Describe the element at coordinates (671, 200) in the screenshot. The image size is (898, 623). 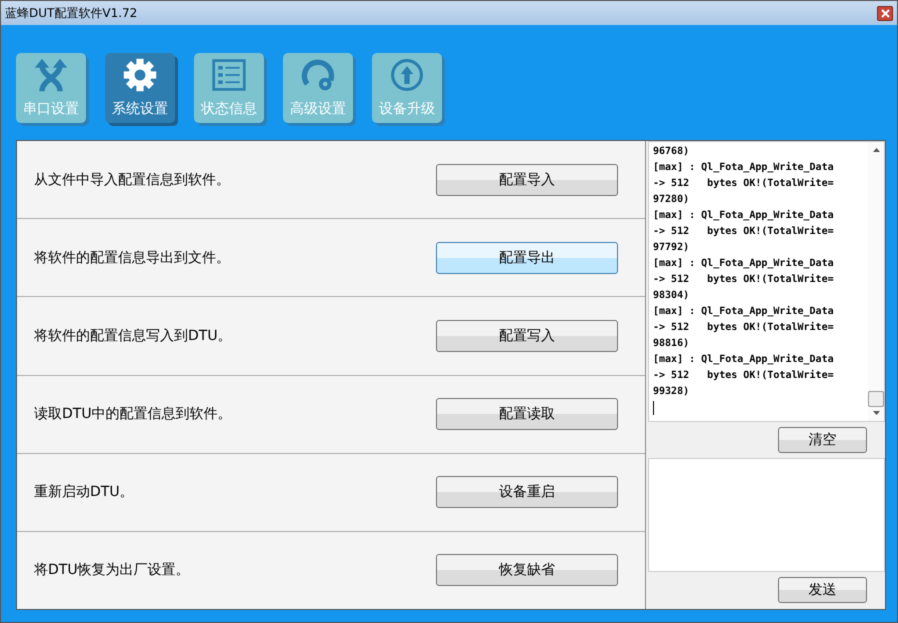
I see `log-line: 97280)` at that location.